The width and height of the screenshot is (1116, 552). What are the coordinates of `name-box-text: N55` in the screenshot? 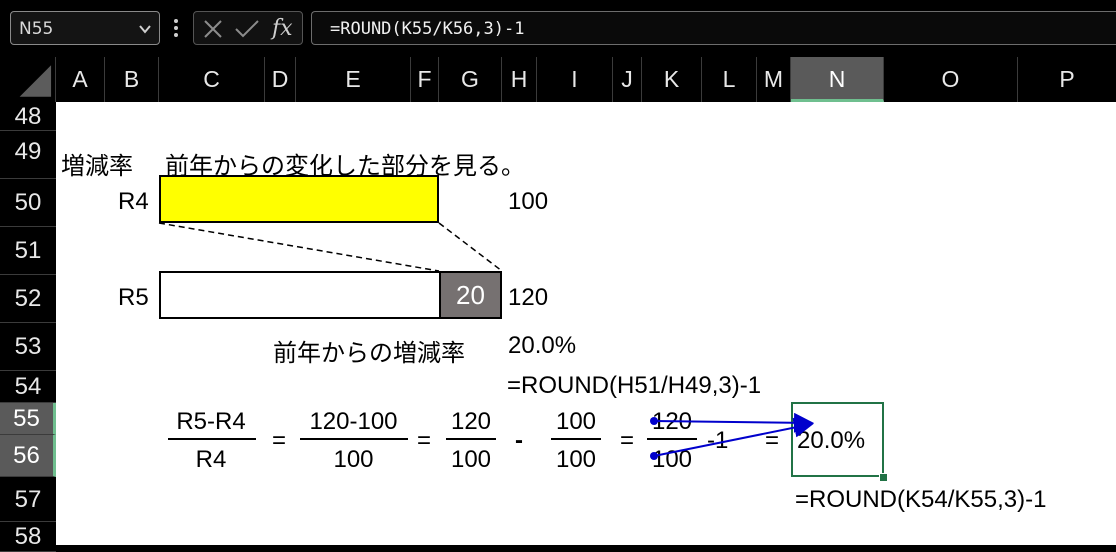 It's located at (36, 29).